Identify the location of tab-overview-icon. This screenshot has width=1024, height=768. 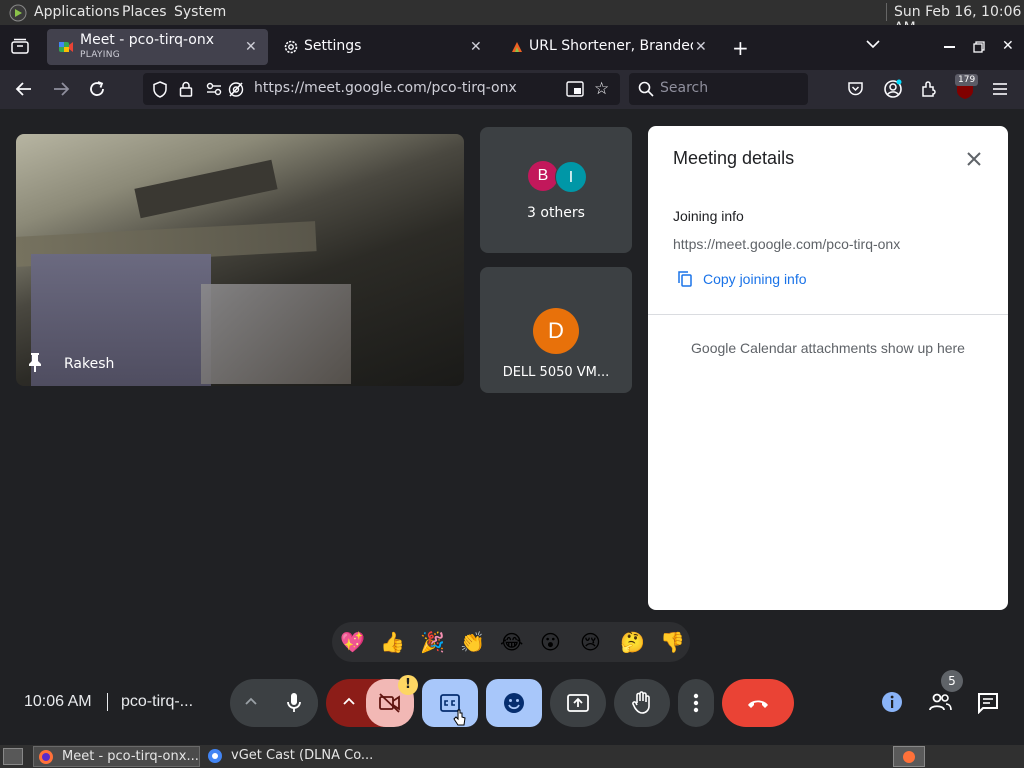
(20, 46).